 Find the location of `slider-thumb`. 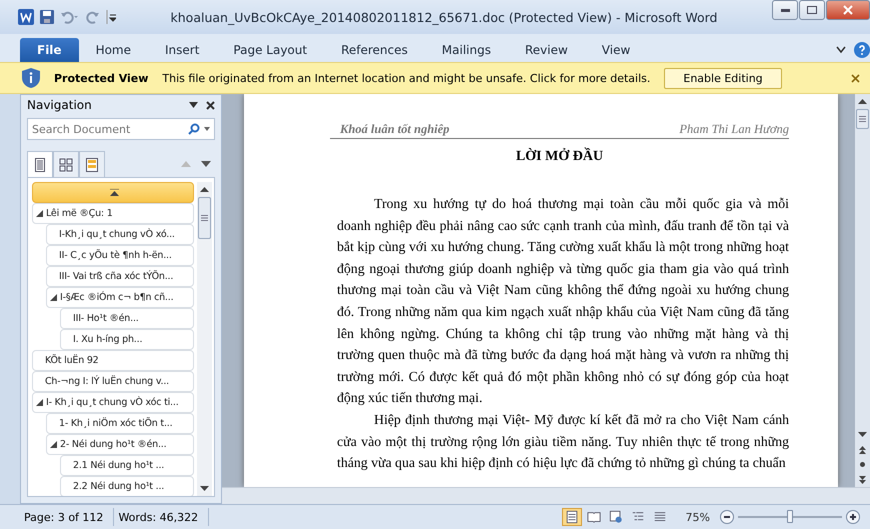

slider-thumb is located at coordinates (790, 516).